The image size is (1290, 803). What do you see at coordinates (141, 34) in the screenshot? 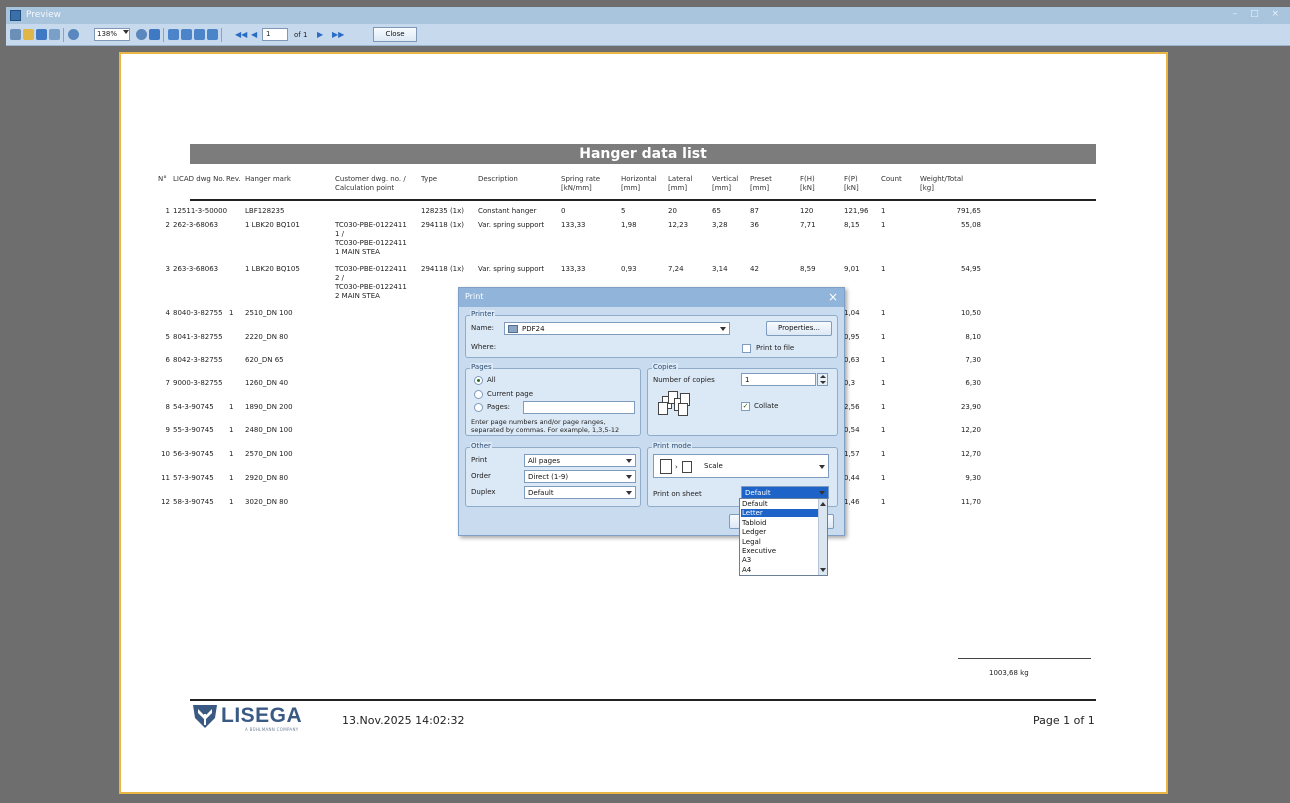
I see `zoom-out-icon` at bounding box center [141, 34].